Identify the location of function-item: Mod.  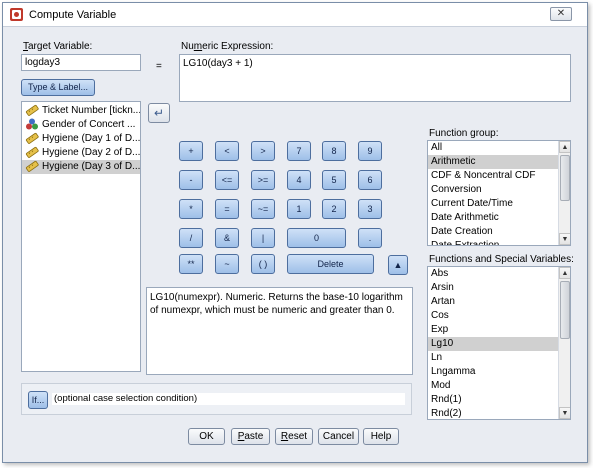
(493, 386).